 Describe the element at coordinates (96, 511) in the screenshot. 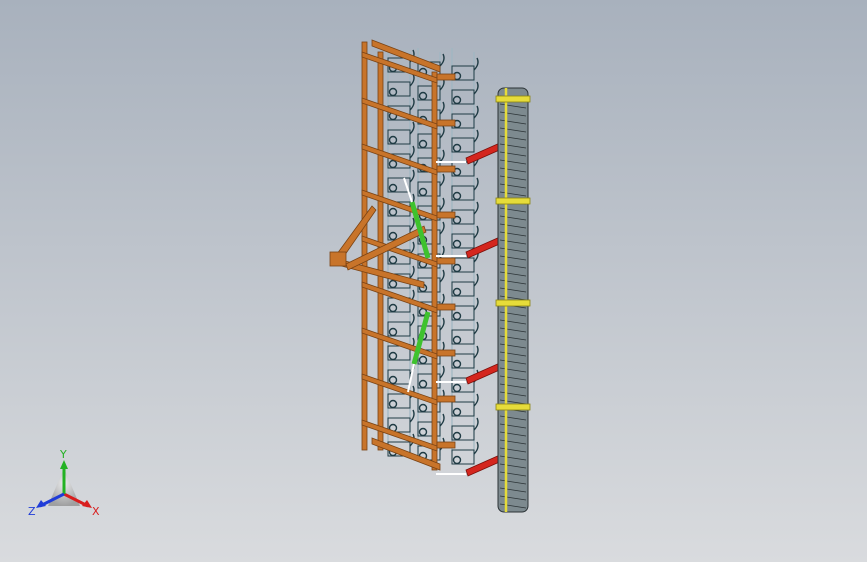

I see `triad-x-label: X` at that location.